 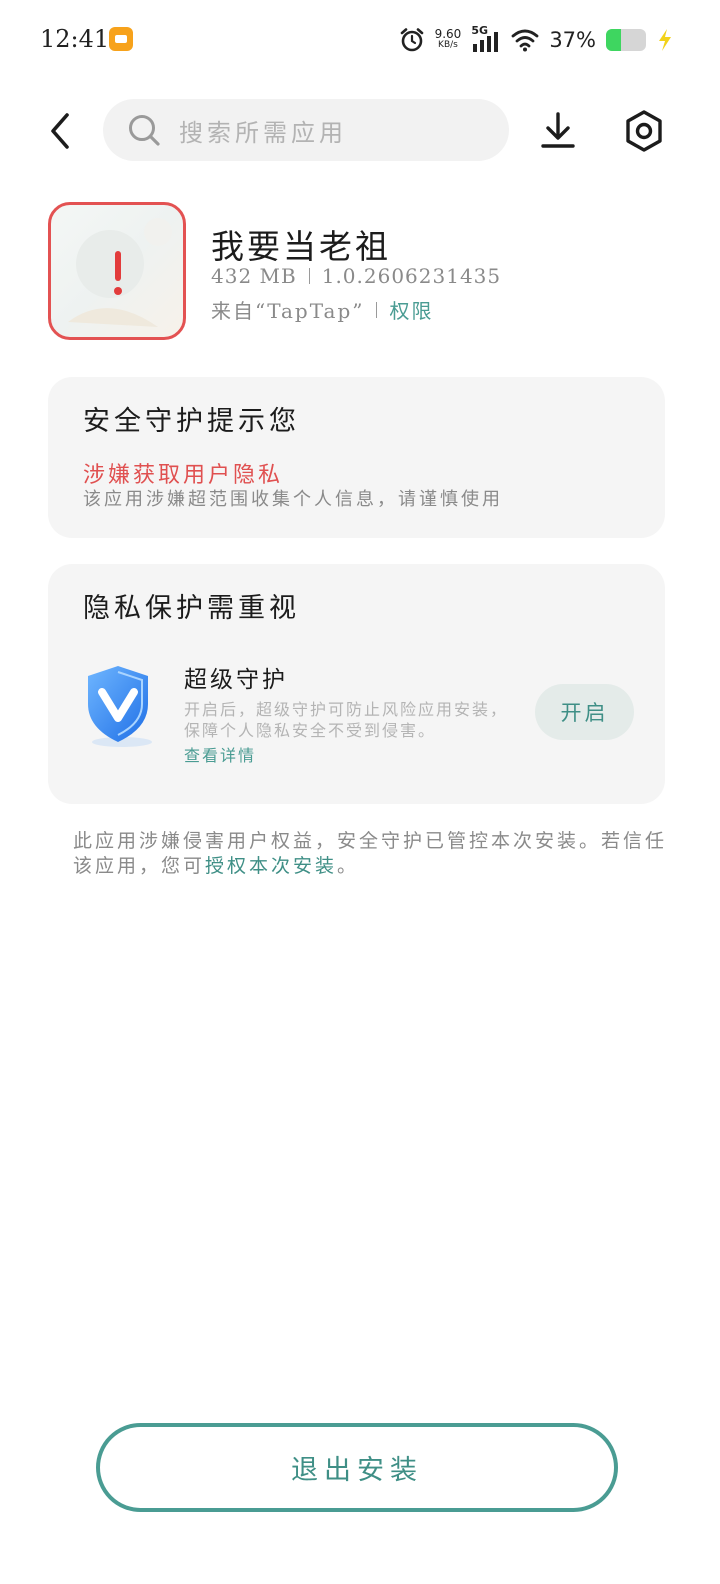 What do you see at coordinates (525, 40) in the screenshot?
I see `wifi-icon` at bounding box center [525, 40].